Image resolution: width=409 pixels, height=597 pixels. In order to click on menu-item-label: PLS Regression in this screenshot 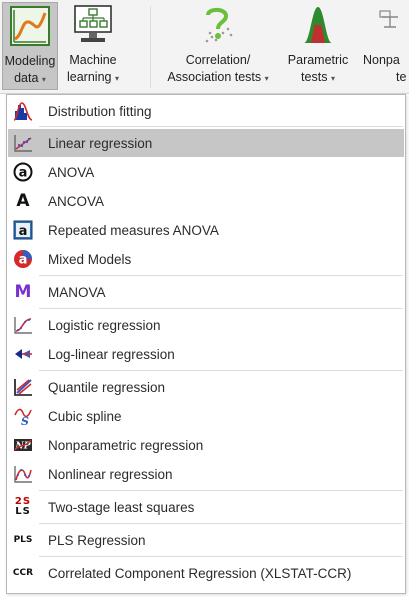, I will do `click(97, 540)`.